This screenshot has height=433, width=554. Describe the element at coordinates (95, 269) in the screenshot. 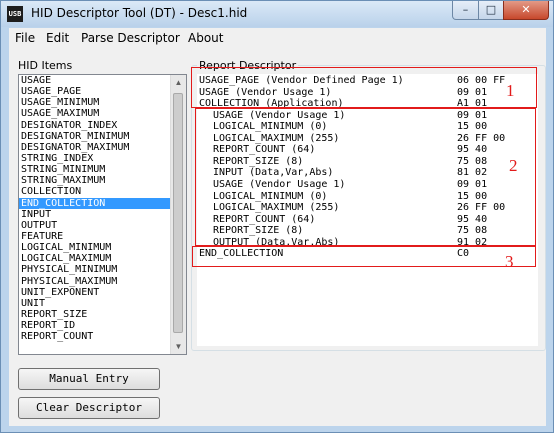

I see `list-item: PHYSICAL_MINIMUM` at that location.